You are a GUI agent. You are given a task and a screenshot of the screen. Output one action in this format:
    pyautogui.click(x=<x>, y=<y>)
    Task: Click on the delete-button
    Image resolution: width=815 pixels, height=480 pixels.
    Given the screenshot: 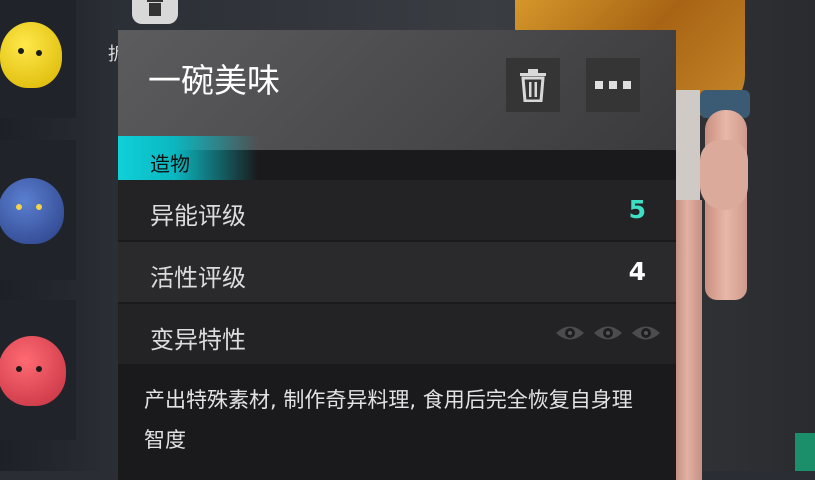 What is the action you would take?
    pyautogui.click(x=533, y=85)
    